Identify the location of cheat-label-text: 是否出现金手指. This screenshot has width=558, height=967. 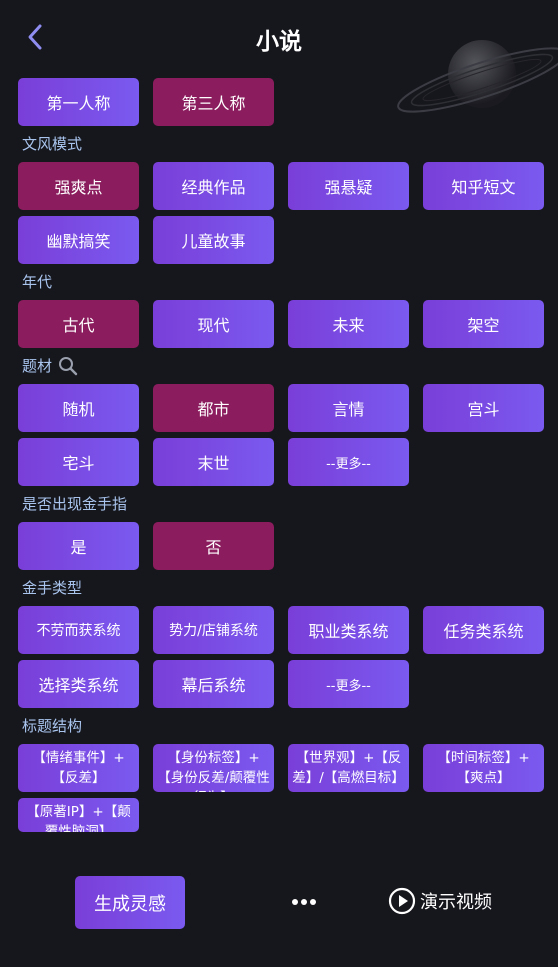
(75, 504).